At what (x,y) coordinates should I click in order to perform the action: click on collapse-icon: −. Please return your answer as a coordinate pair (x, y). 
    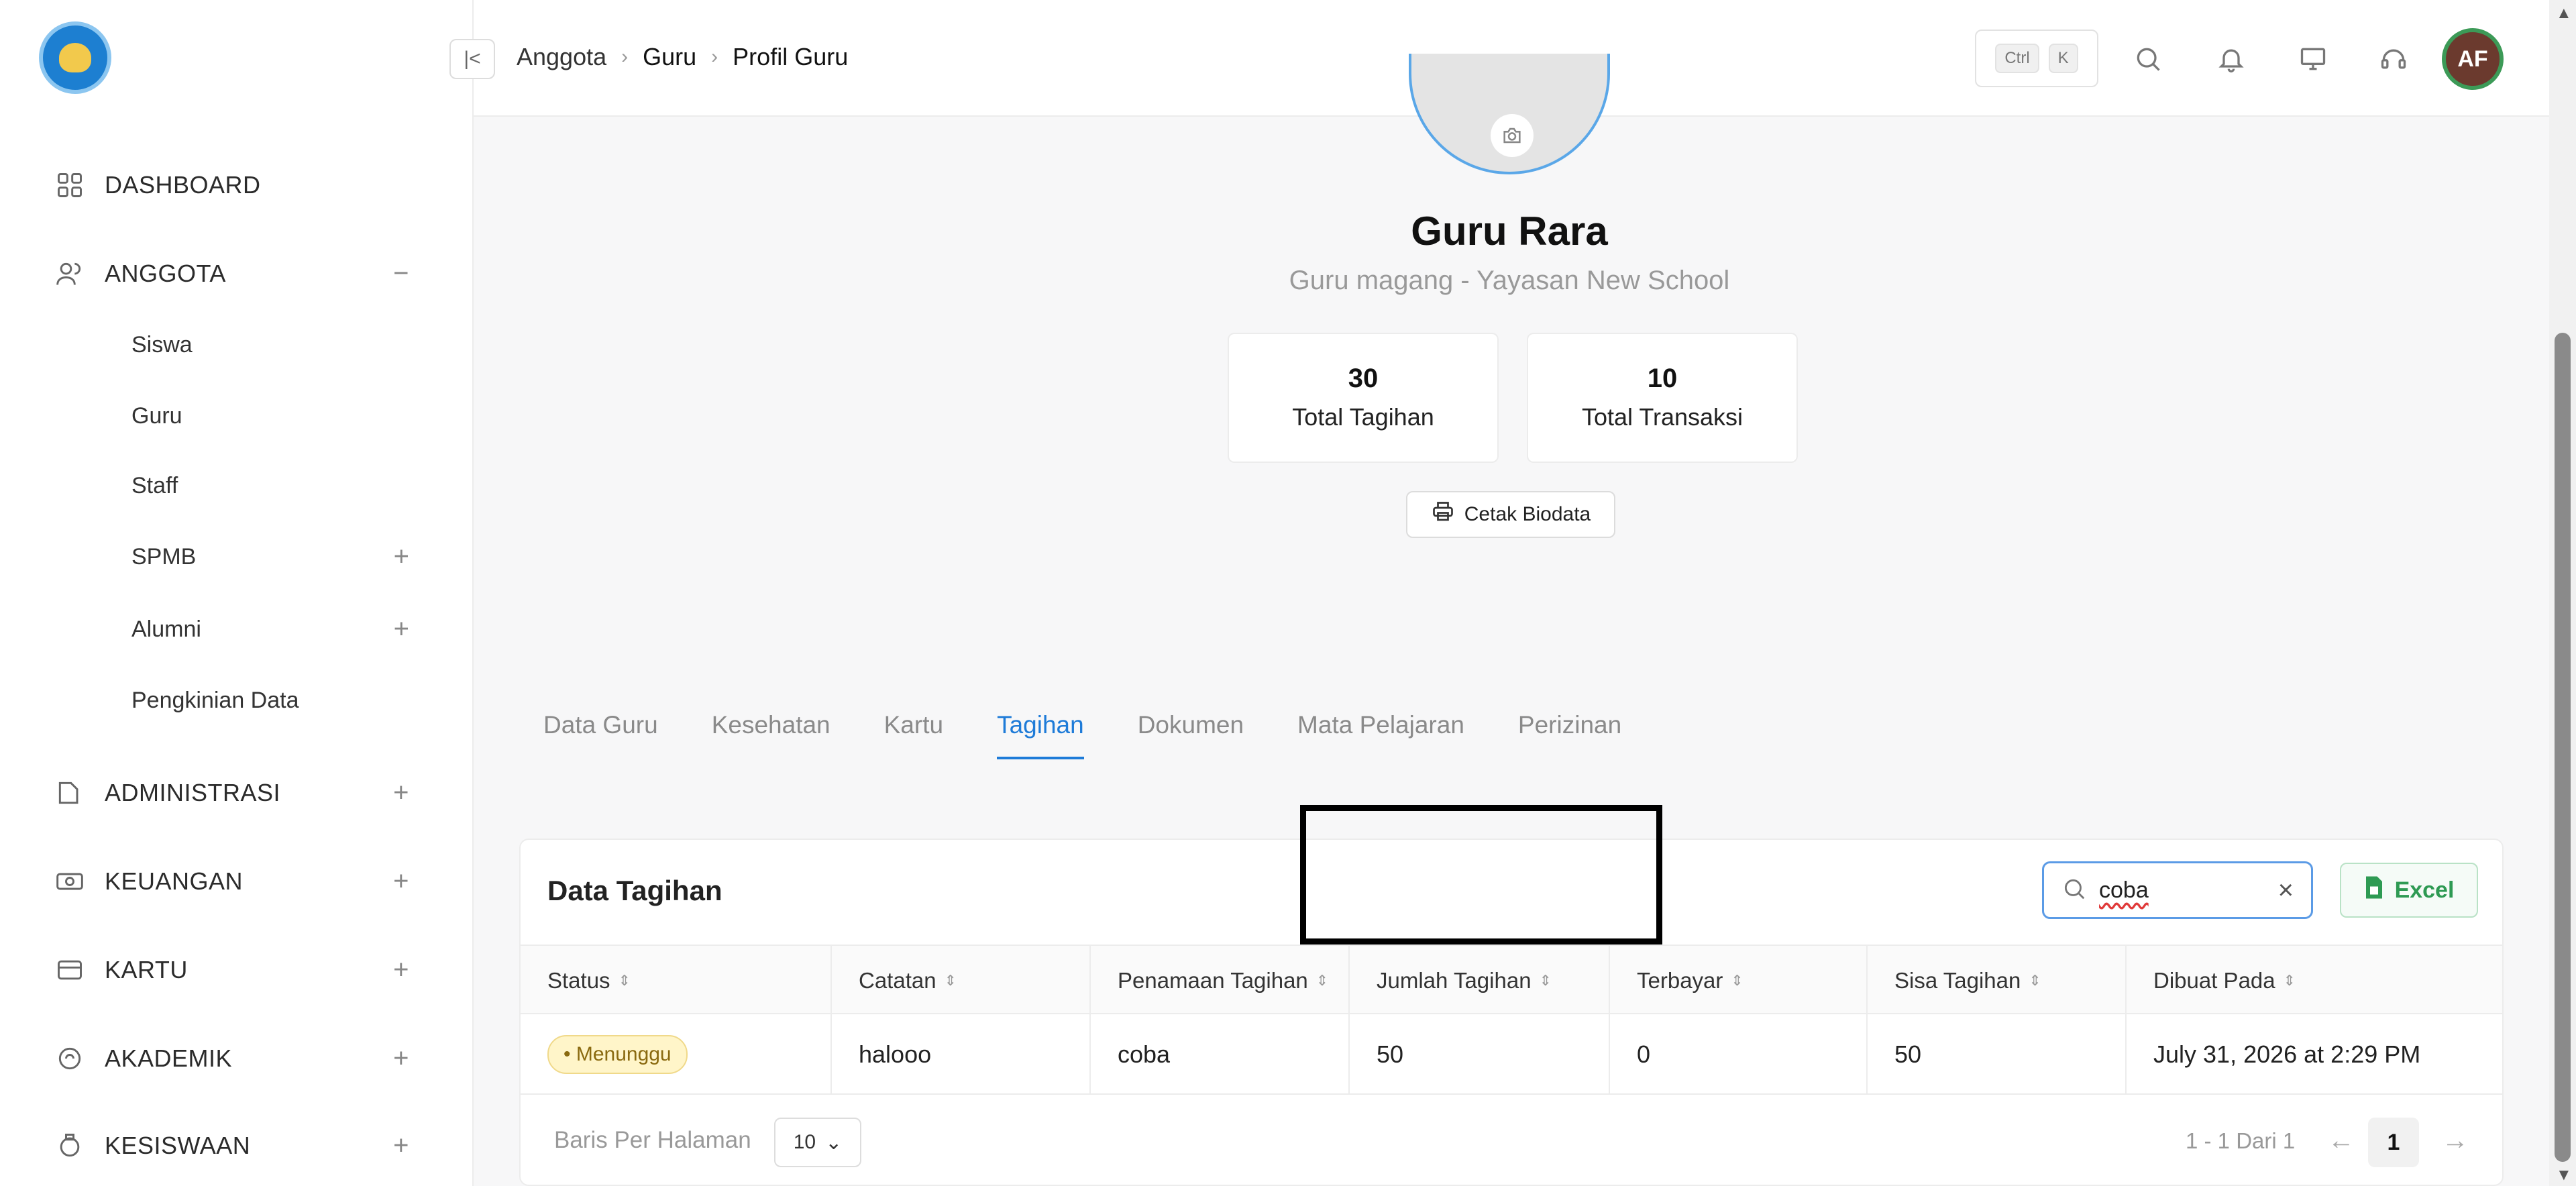
    Looking at the image, I should click on (401, 274).